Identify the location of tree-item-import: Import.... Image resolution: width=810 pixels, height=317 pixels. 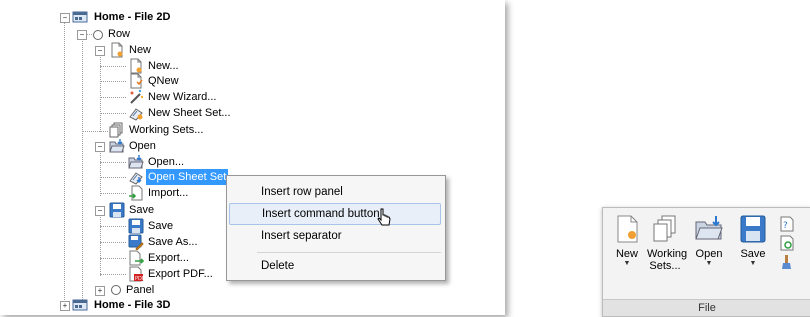
(168, 193).